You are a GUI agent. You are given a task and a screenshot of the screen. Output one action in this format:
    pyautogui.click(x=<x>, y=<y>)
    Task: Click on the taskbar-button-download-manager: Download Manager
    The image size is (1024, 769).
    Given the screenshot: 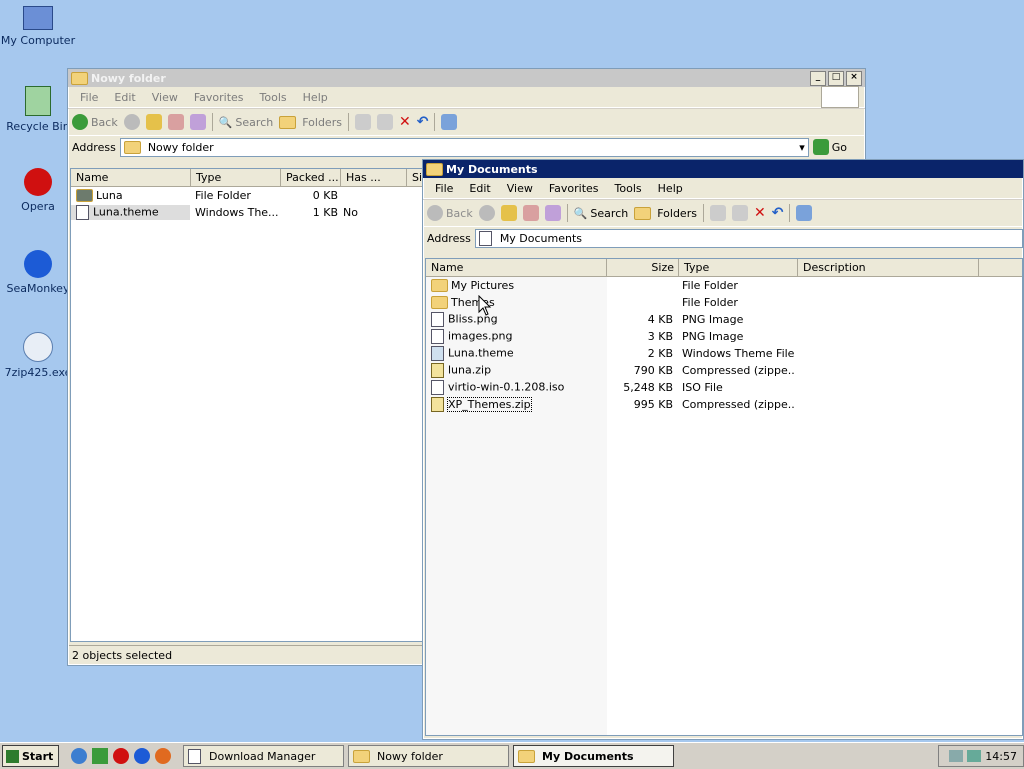 What is the action you would take?
    pyautogui.click(x=263, y=756)
    